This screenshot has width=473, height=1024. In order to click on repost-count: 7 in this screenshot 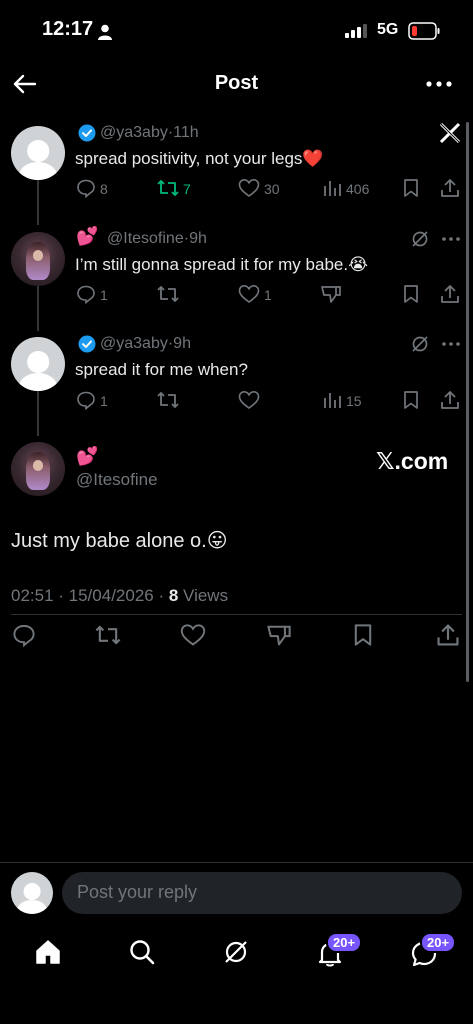, I will do `click(187, 189)`.